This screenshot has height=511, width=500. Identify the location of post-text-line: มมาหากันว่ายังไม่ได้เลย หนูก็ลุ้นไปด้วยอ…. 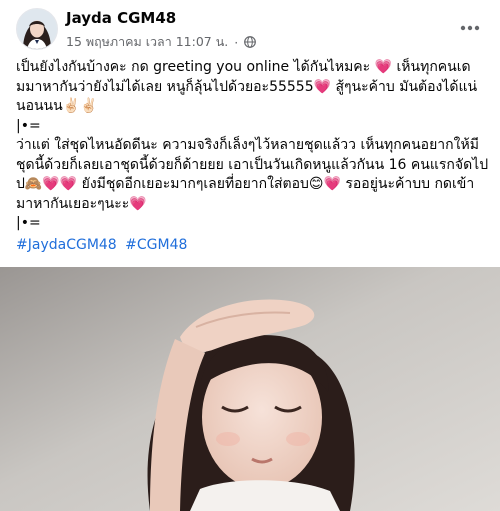
(247, 86).